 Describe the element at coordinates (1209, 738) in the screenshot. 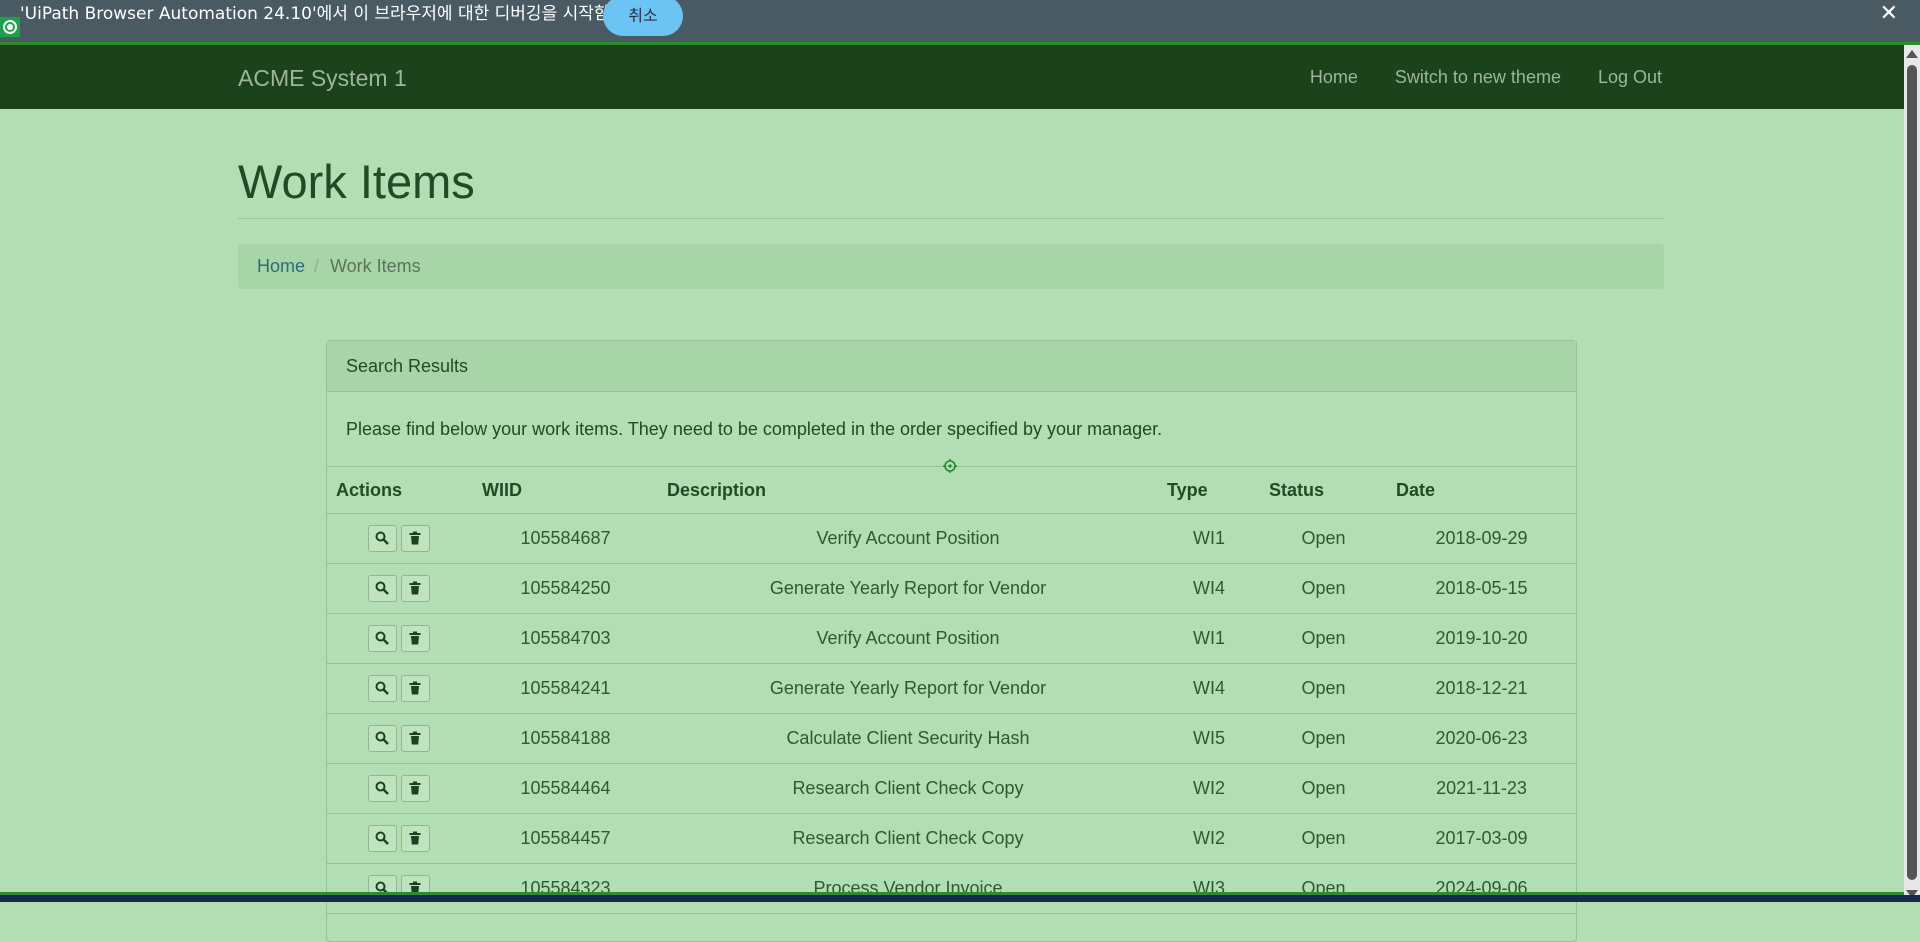

I see `cell-type: WI5` at that location.